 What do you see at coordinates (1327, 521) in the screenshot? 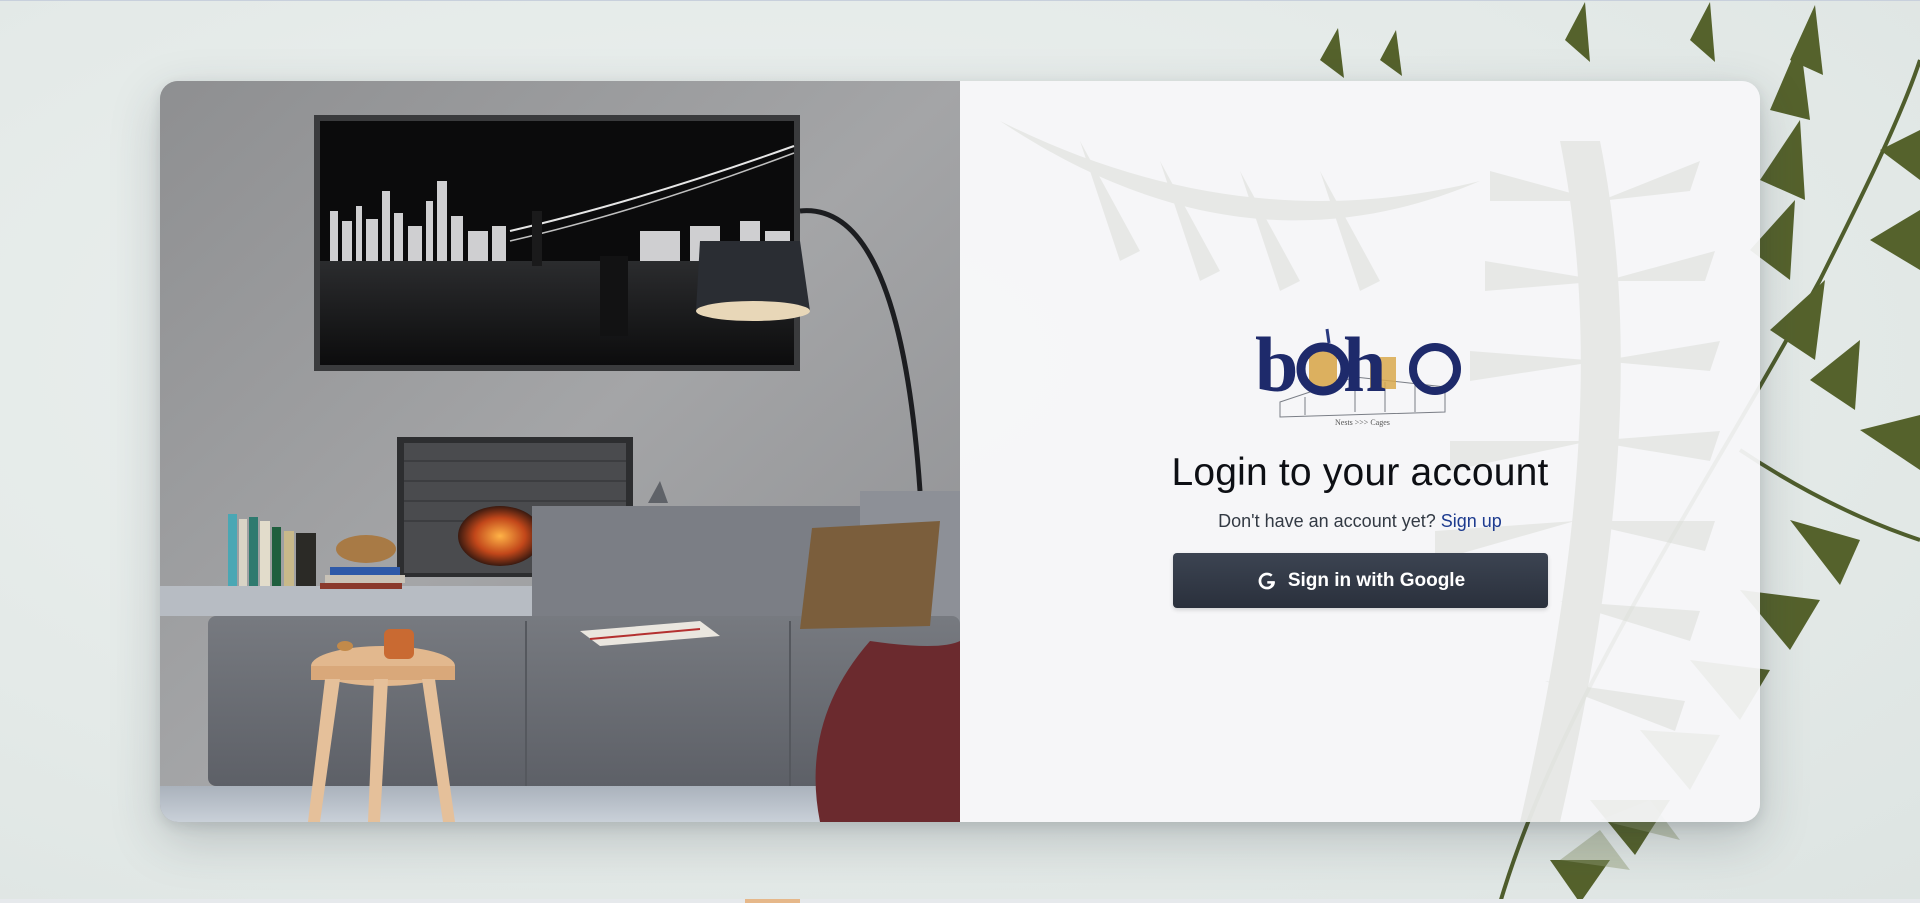
I see `signup-prompt-text: Don't have an account yet?` at bounding box center [1327, 521].